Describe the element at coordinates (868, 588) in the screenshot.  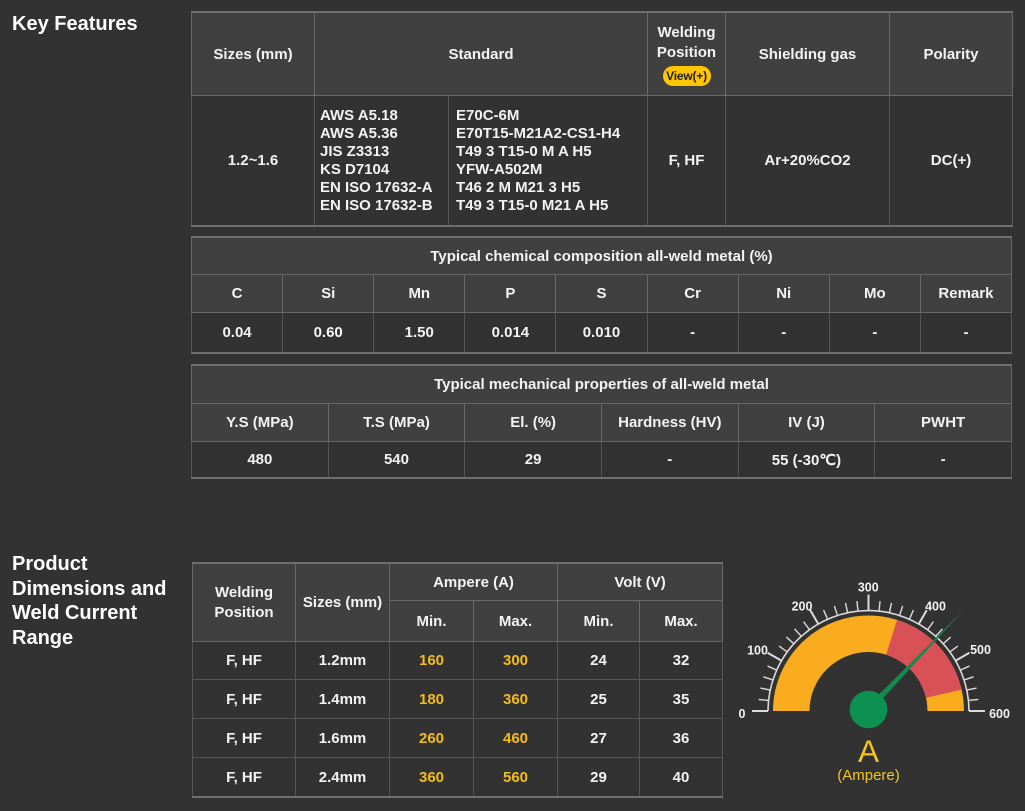
I see `svg-text: 300` at that location.